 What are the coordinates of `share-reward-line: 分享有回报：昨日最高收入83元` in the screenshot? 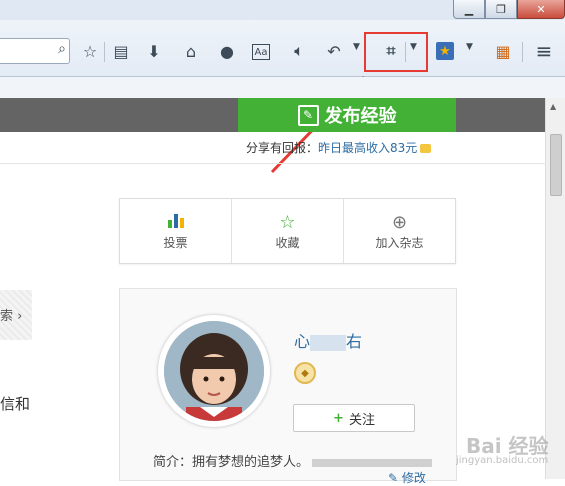 It's located at (339, 147).